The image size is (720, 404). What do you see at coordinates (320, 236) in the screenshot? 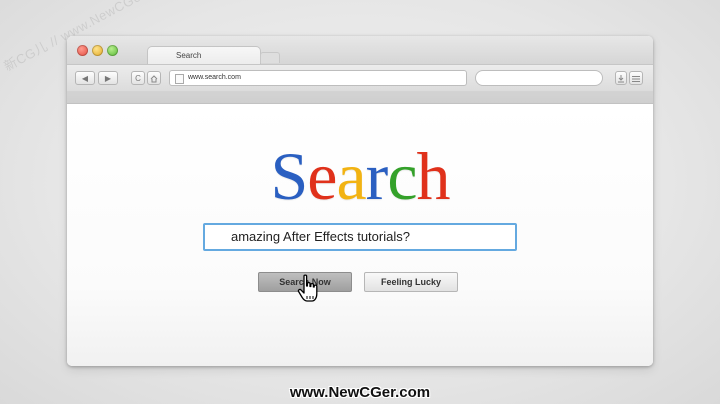
I see `search-query-text: amazing After Effects tutorials?` at bounding box center [320, 236].